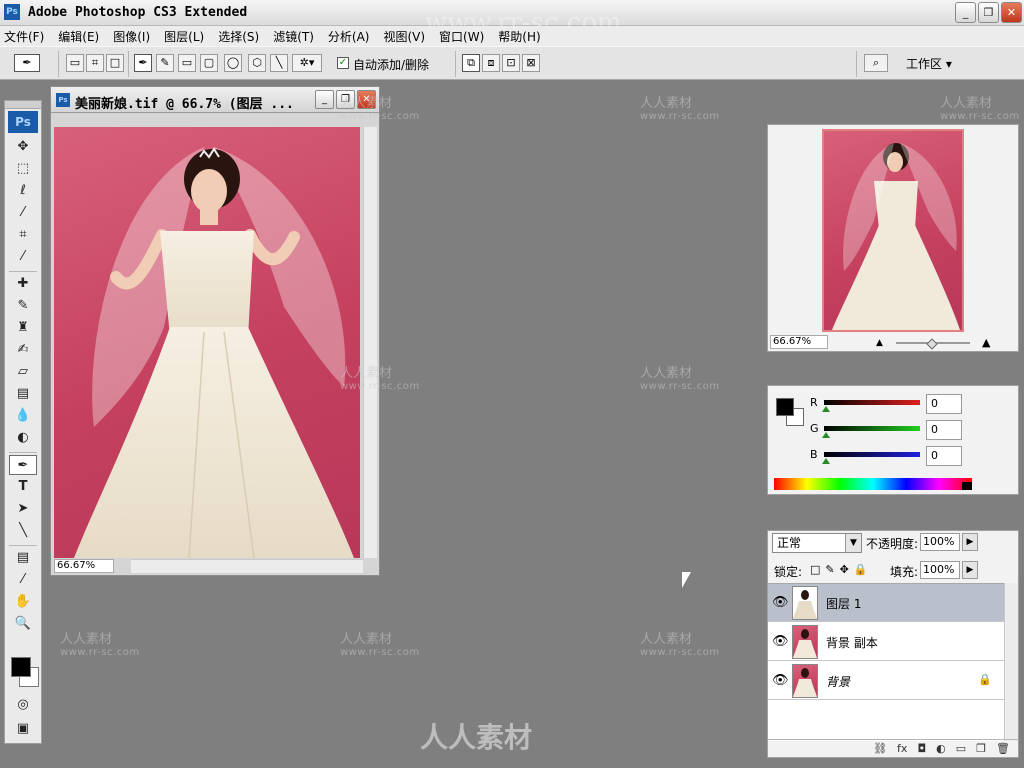  What do you see at coordinates (902, 748) in the screenshot?
I see `fx-icon: fx` at bounding box center [902, 748].